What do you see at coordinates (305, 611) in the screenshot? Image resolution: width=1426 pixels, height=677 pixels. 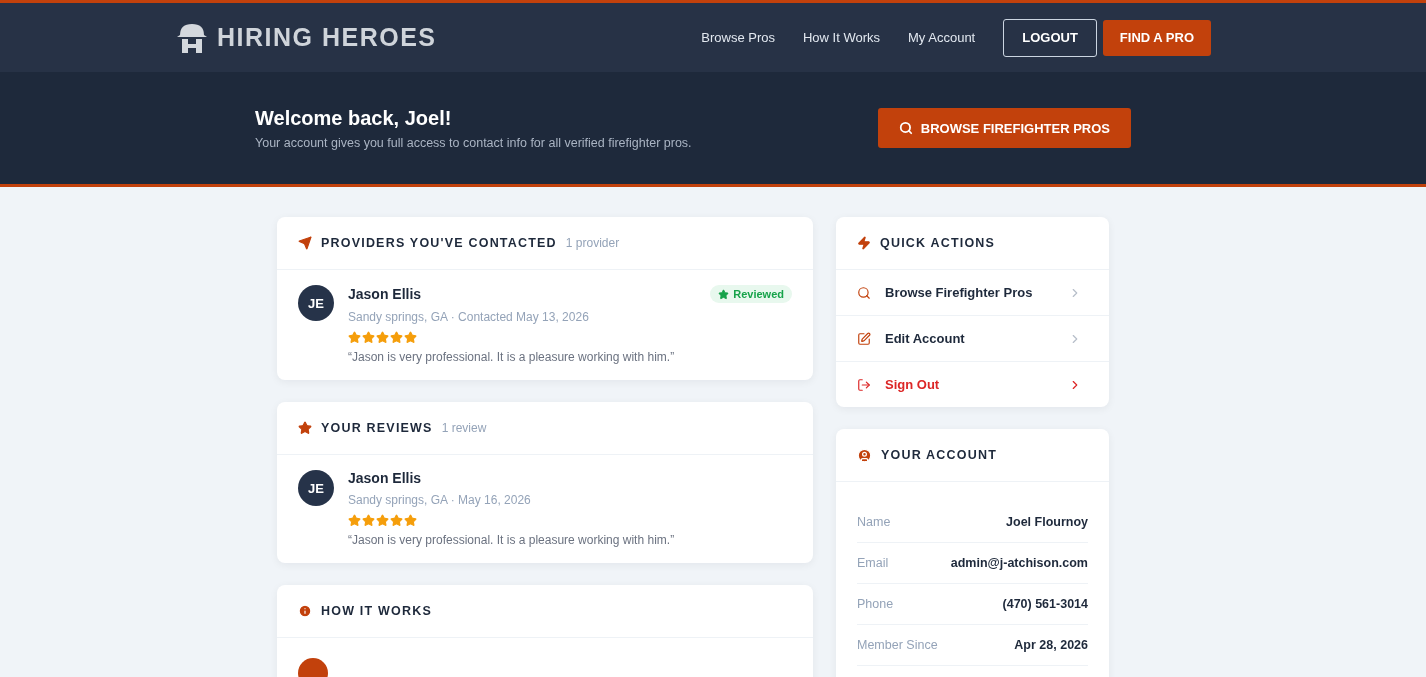 I see `info-icon` at bounding box center [305, 611].